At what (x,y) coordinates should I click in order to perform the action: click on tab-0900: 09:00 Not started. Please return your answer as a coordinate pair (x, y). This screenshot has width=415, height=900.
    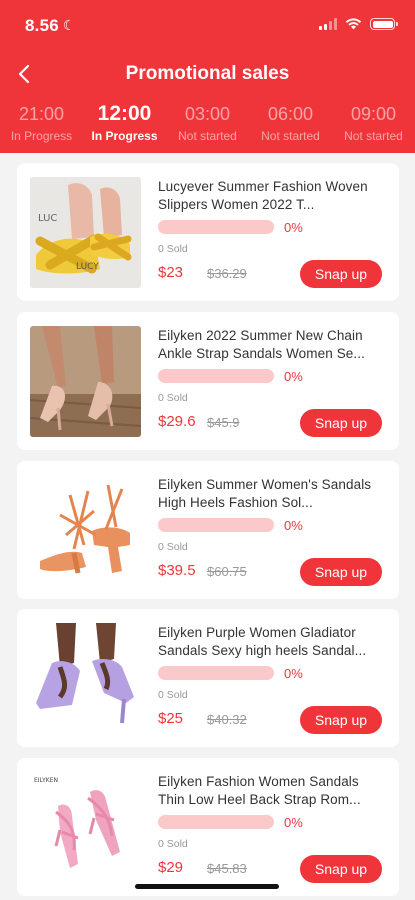
    Looking at the image, I should click on (373, 123).